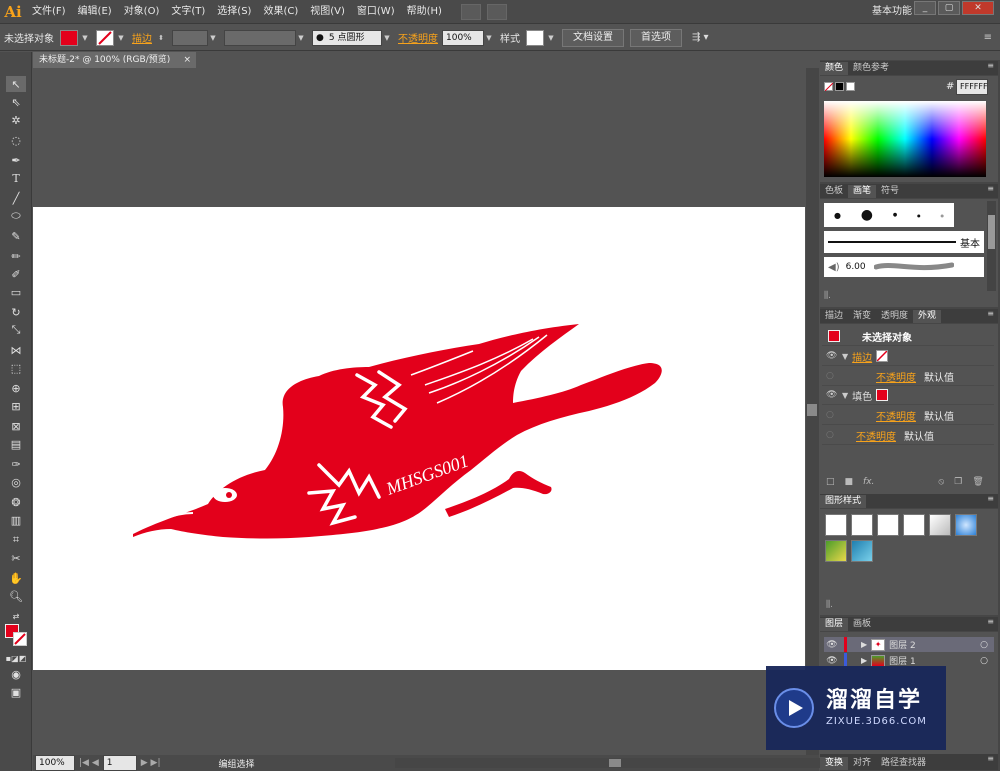 This screenshot has height=771, width=1000. I want to click on opacity-link: 不透明度, so click(418, 37).